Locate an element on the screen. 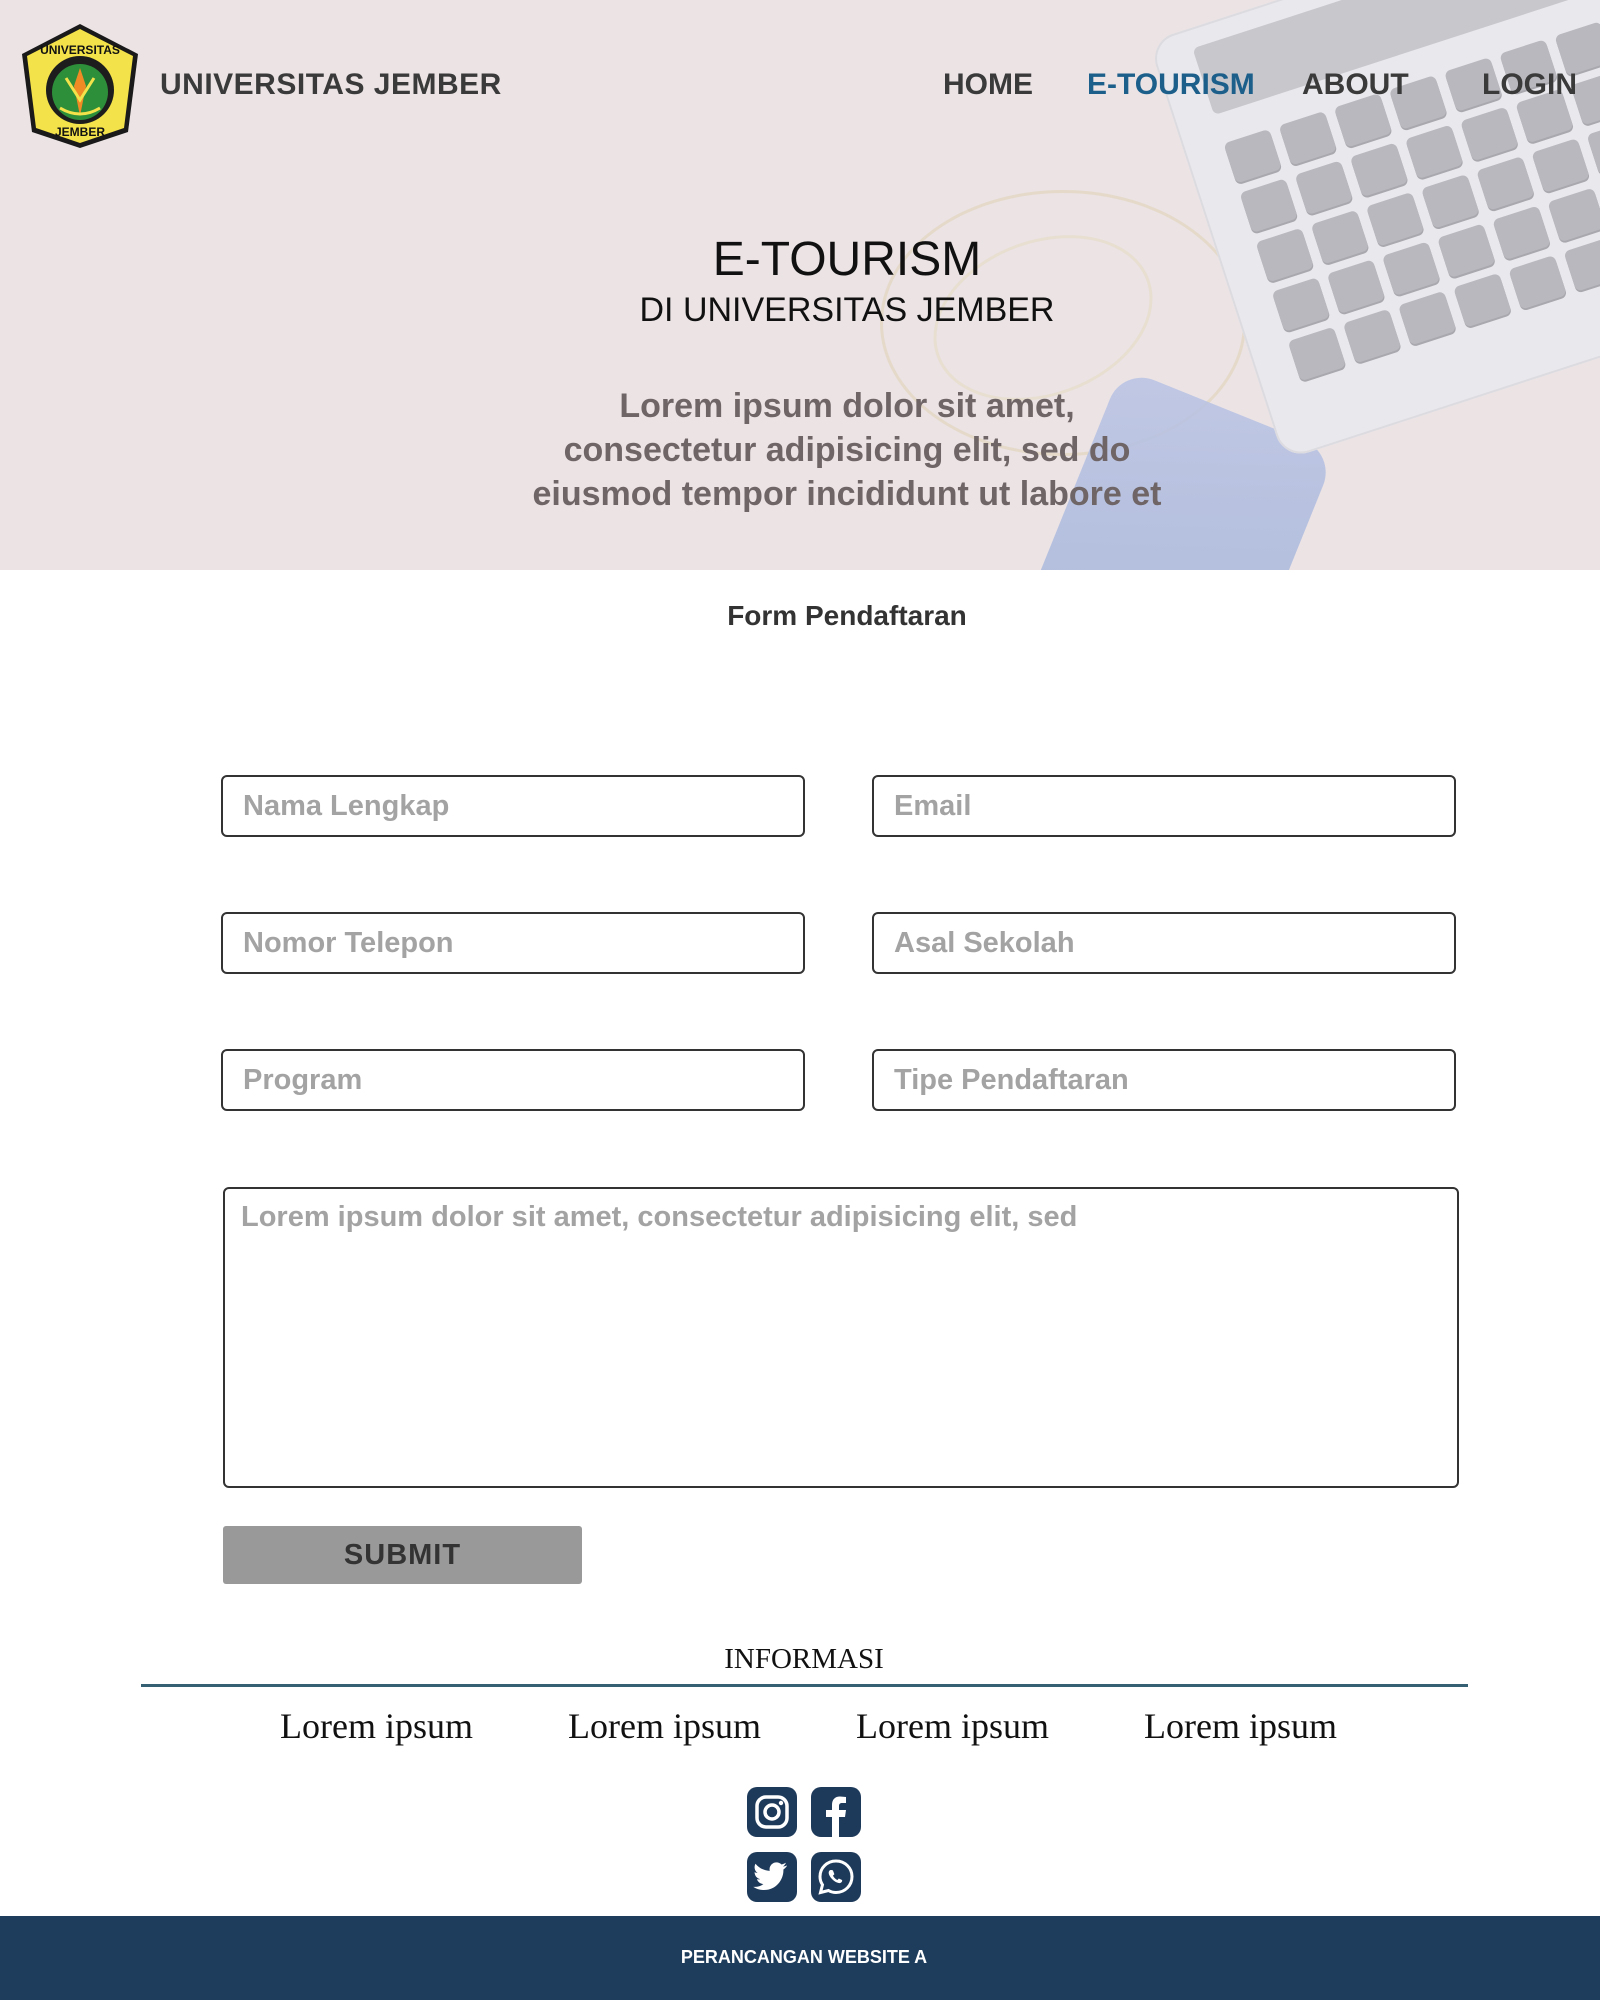 The width and height of the screenshot is (1600, 2000). nav-login: LOGIN is located at coordinates (1529, 88).